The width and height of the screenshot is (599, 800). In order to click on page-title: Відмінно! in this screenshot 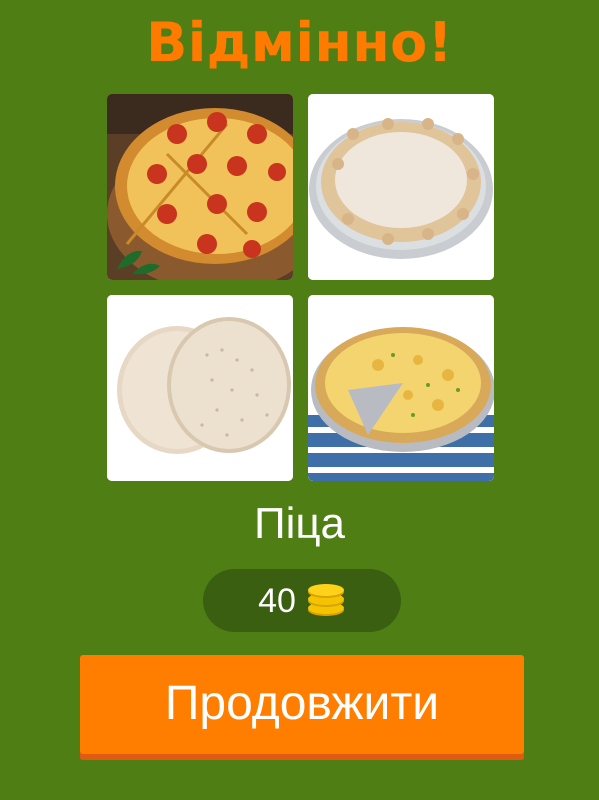, I will do `click(299, 42)`.